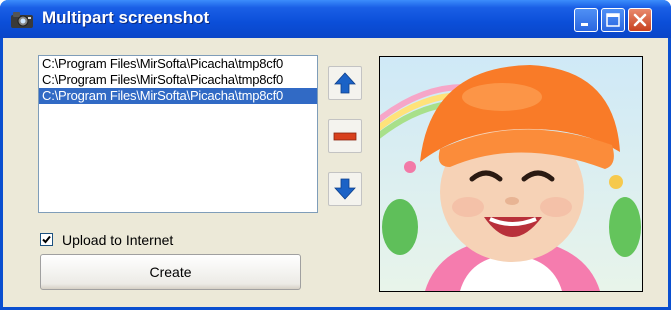 The image size is (671, 310). What do you see at coordinates (170, 272) in the screenshot?
I see `create-button: Create` at bounding box center [170, 272].